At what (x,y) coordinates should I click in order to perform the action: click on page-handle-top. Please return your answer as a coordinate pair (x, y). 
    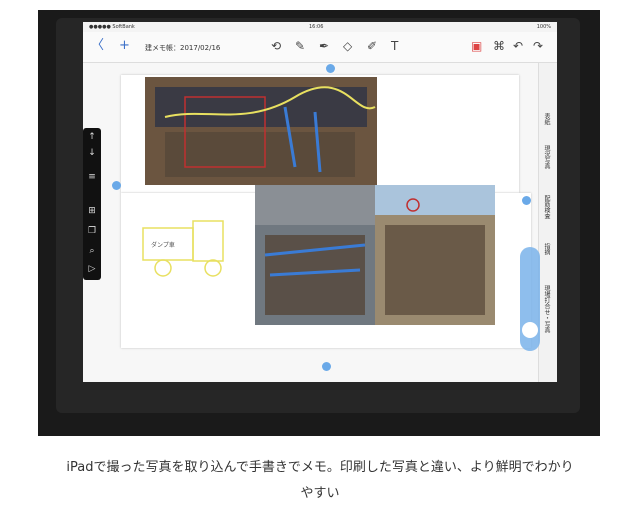
    Looking at the image, I should click on (330, 68).